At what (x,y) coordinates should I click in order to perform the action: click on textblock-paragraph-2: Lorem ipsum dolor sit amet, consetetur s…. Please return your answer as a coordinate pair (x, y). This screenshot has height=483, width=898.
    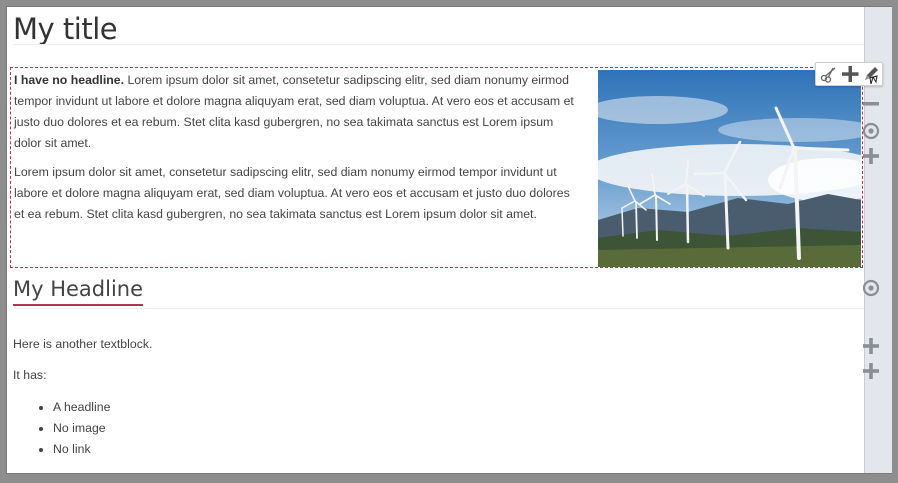
    Looking at the image, I should click on (292, 193).